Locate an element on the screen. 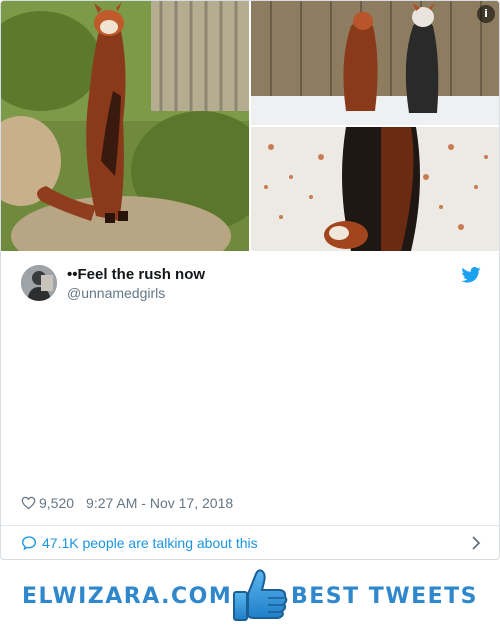 The image size is (500, 634). twitter-bird-icon is located at coordinates (471, 275).